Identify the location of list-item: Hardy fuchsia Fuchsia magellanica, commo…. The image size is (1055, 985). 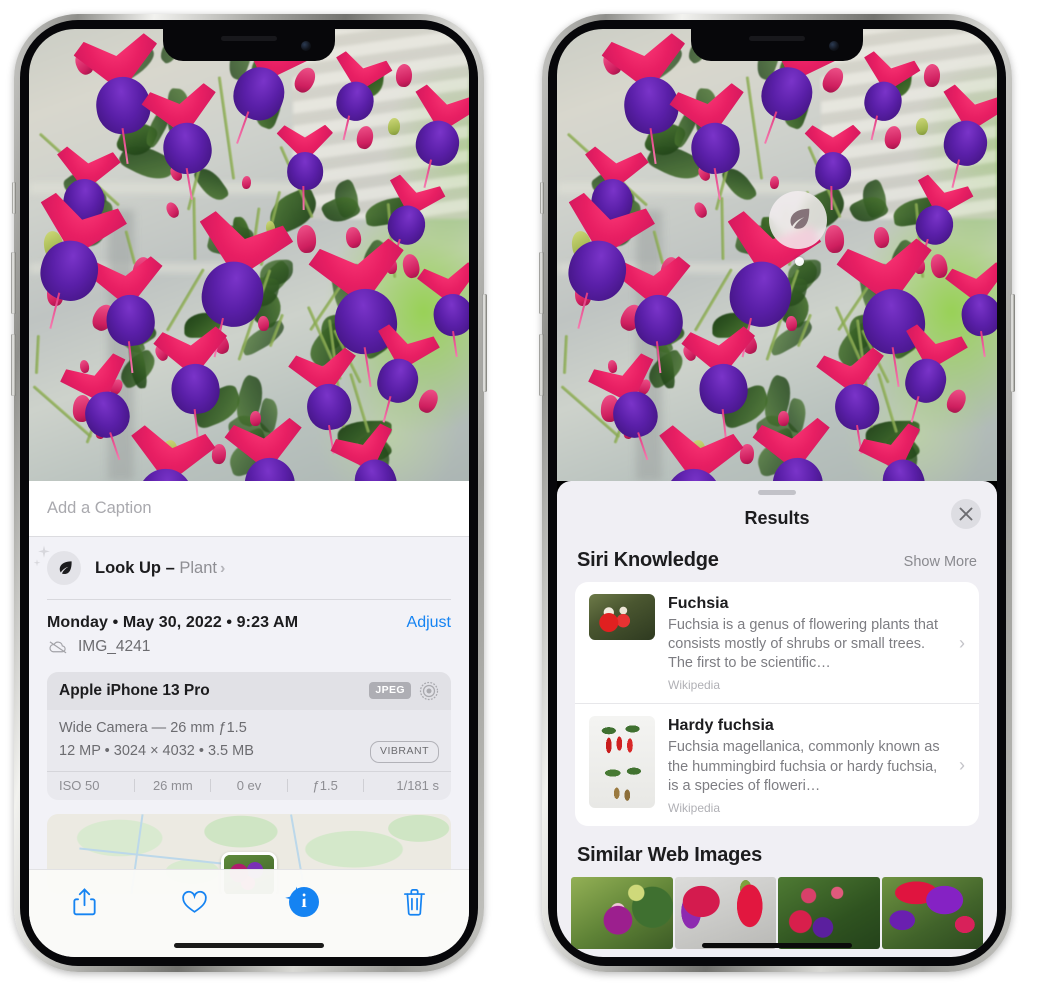
(777, 764).